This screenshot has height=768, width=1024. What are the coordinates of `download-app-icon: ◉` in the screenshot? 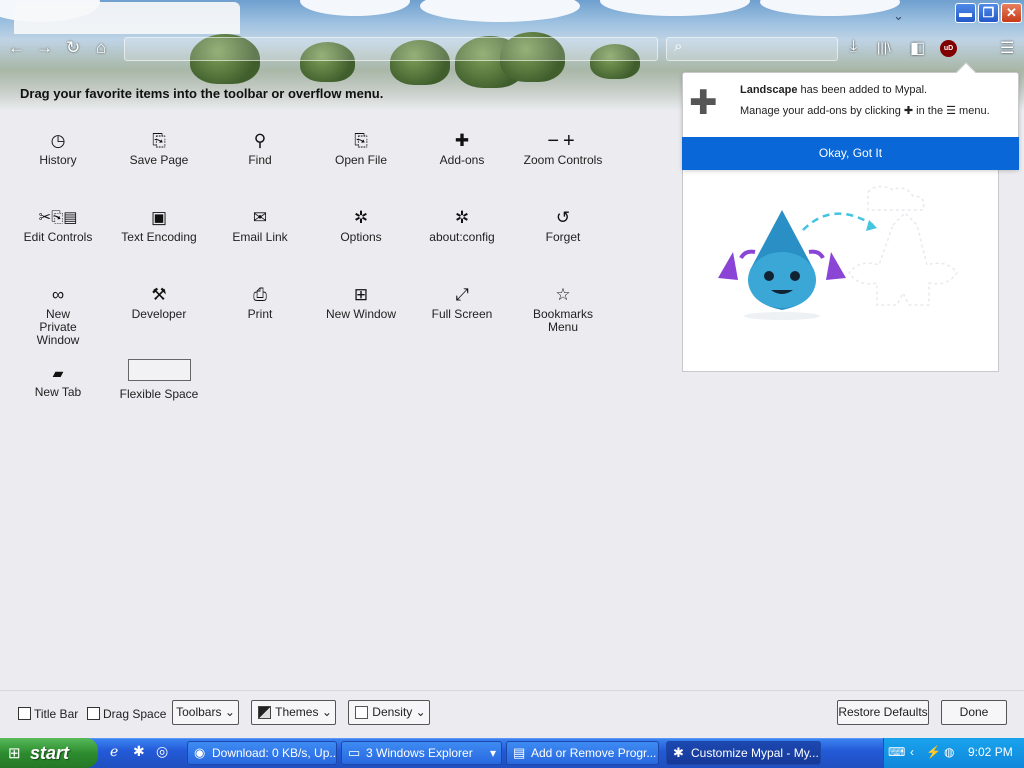 It's located at (200, 752).